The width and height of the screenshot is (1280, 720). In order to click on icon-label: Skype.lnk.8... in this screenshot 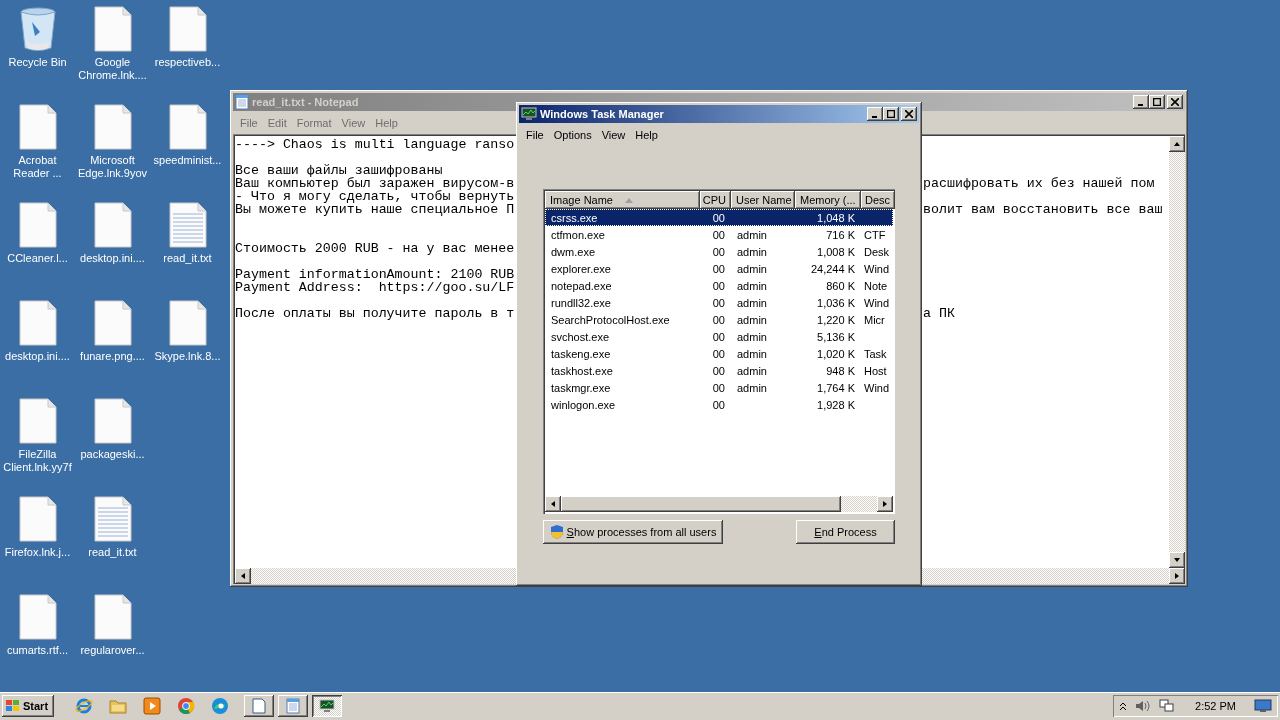, I will do `click(187, 356)`.